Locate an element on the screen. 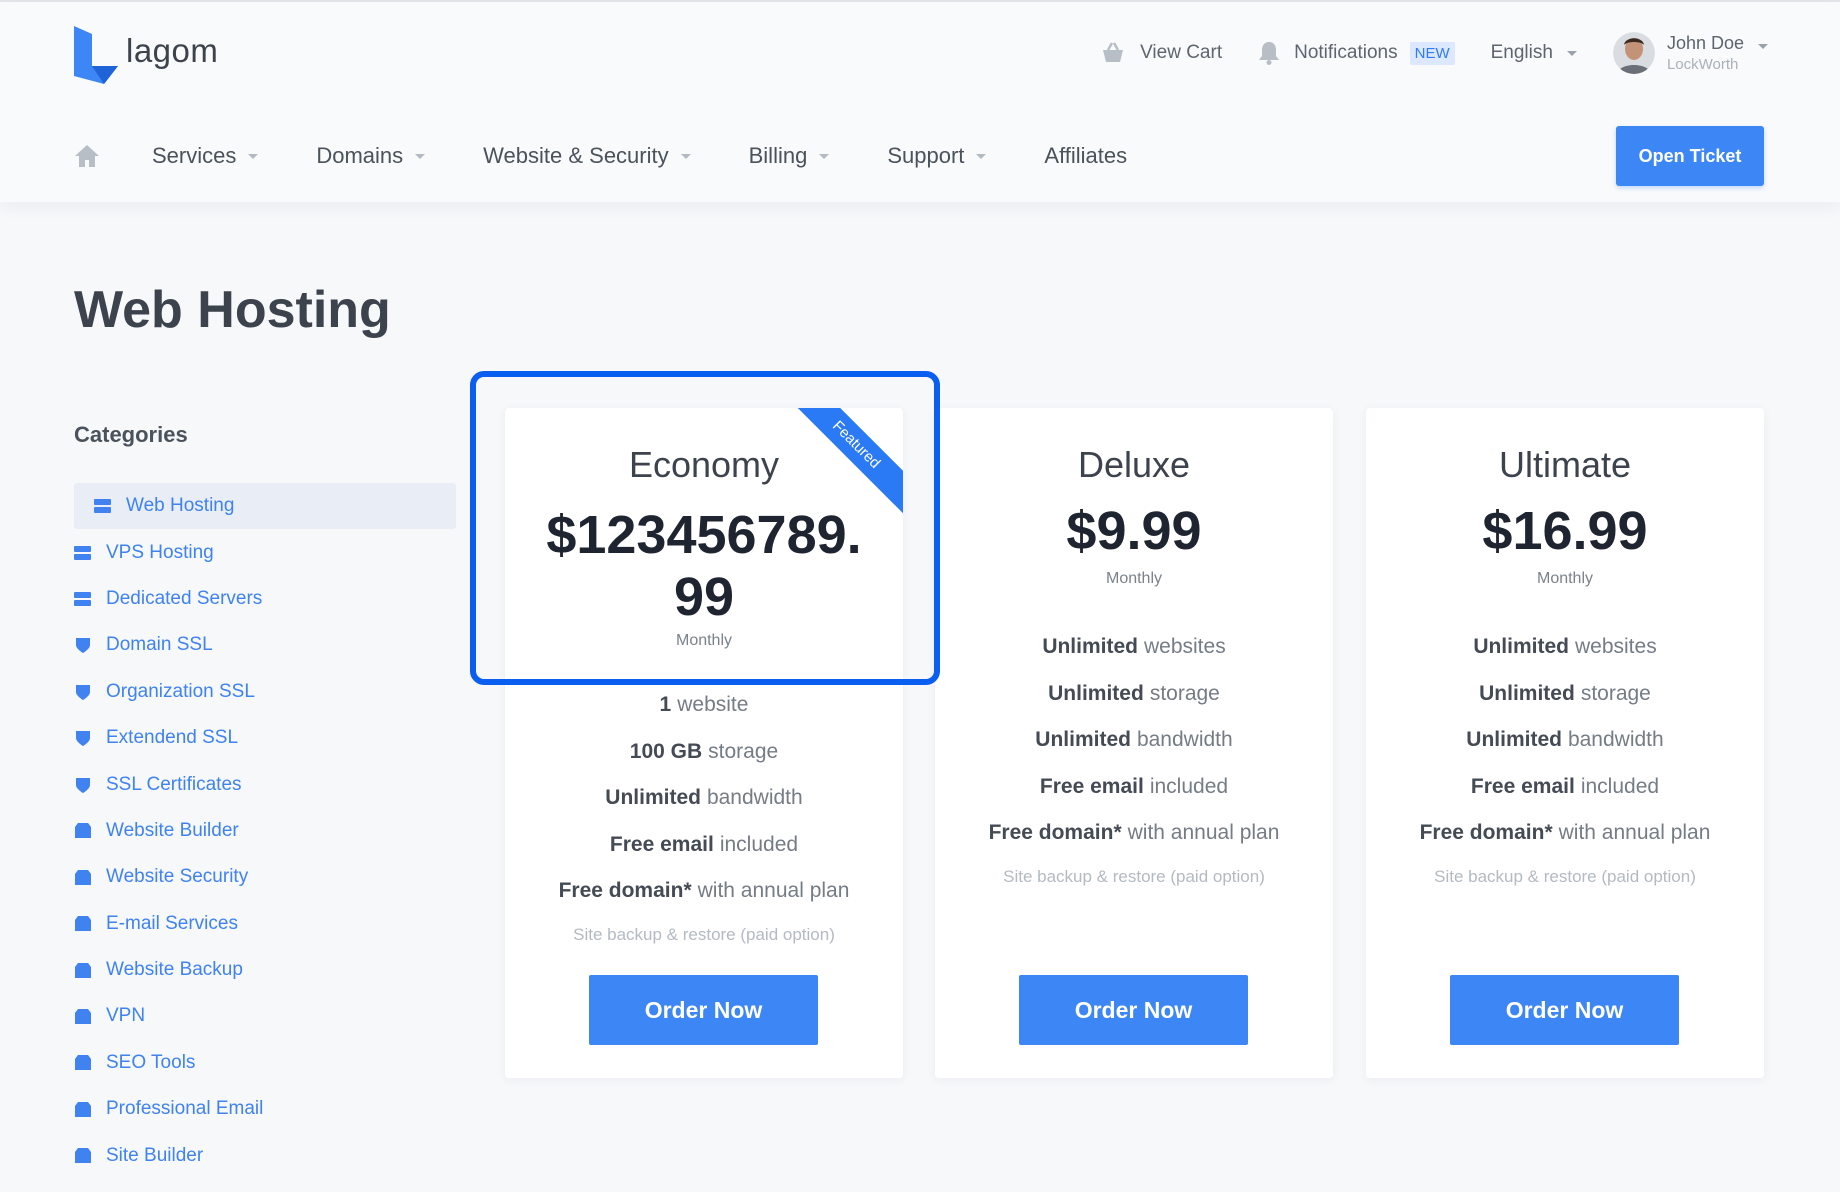 Image resolution: width=1840 pixels, height=1192 pixels. feature-item: Unlimited storage is located at coordinates (1565, 694).